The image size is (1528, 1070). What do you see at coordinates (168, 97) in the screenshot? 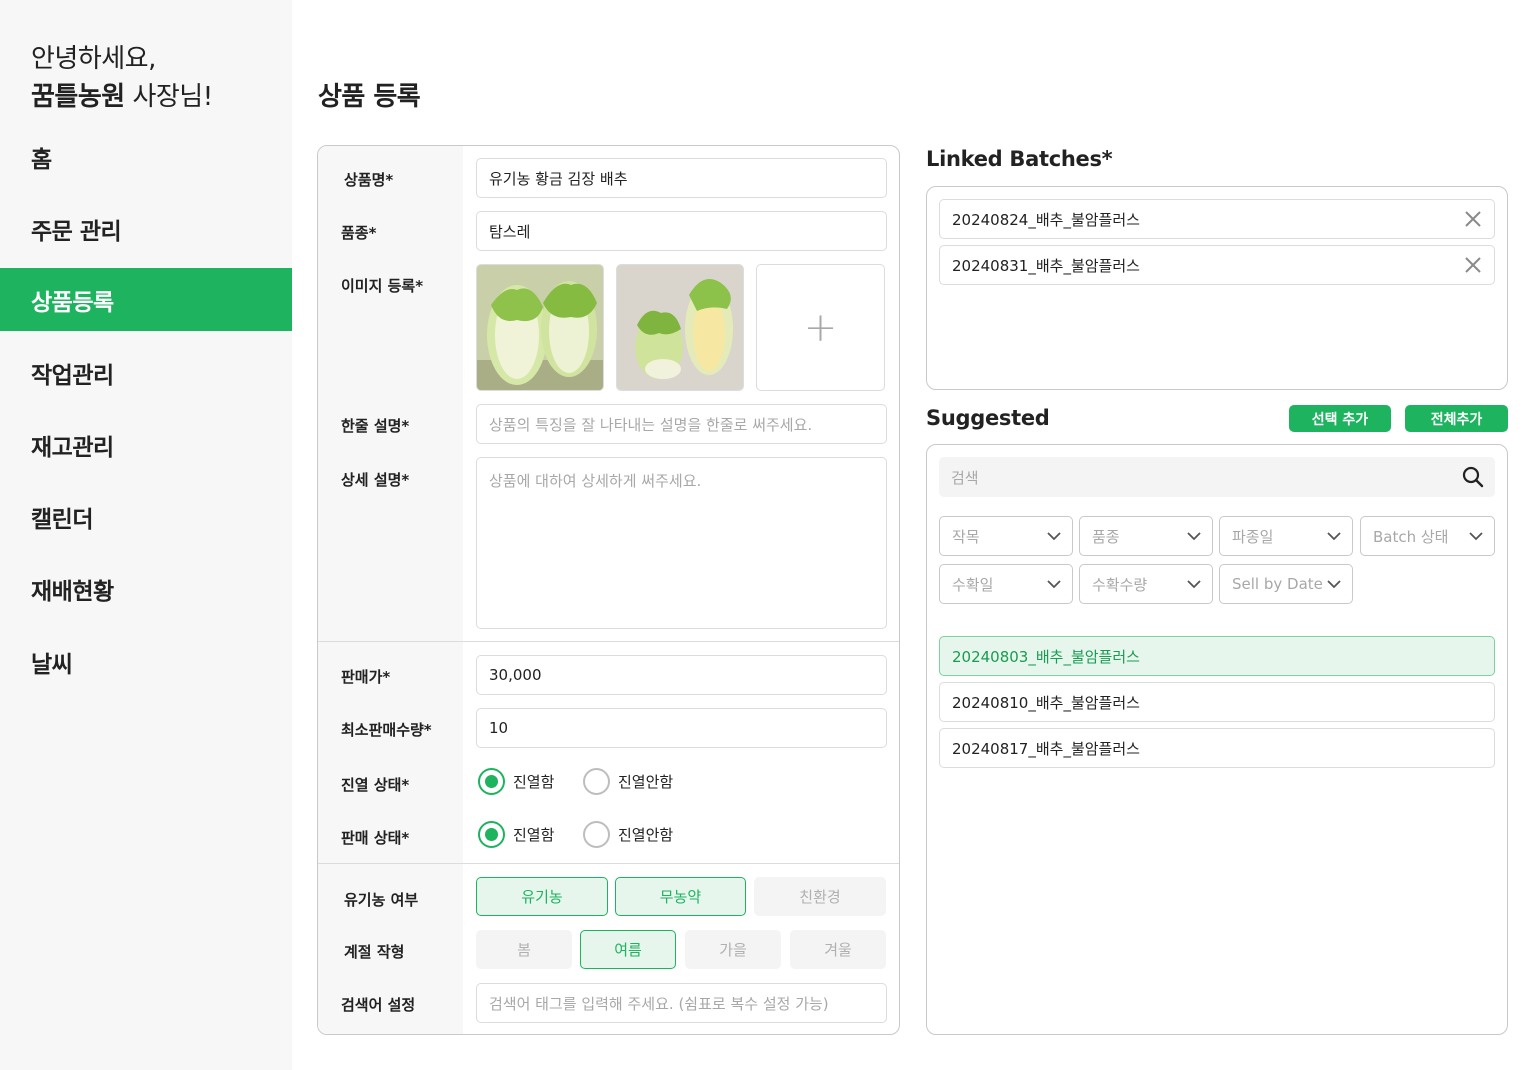
I see `greeting-suffix: 사장님!` at bounding box center [168, 97].